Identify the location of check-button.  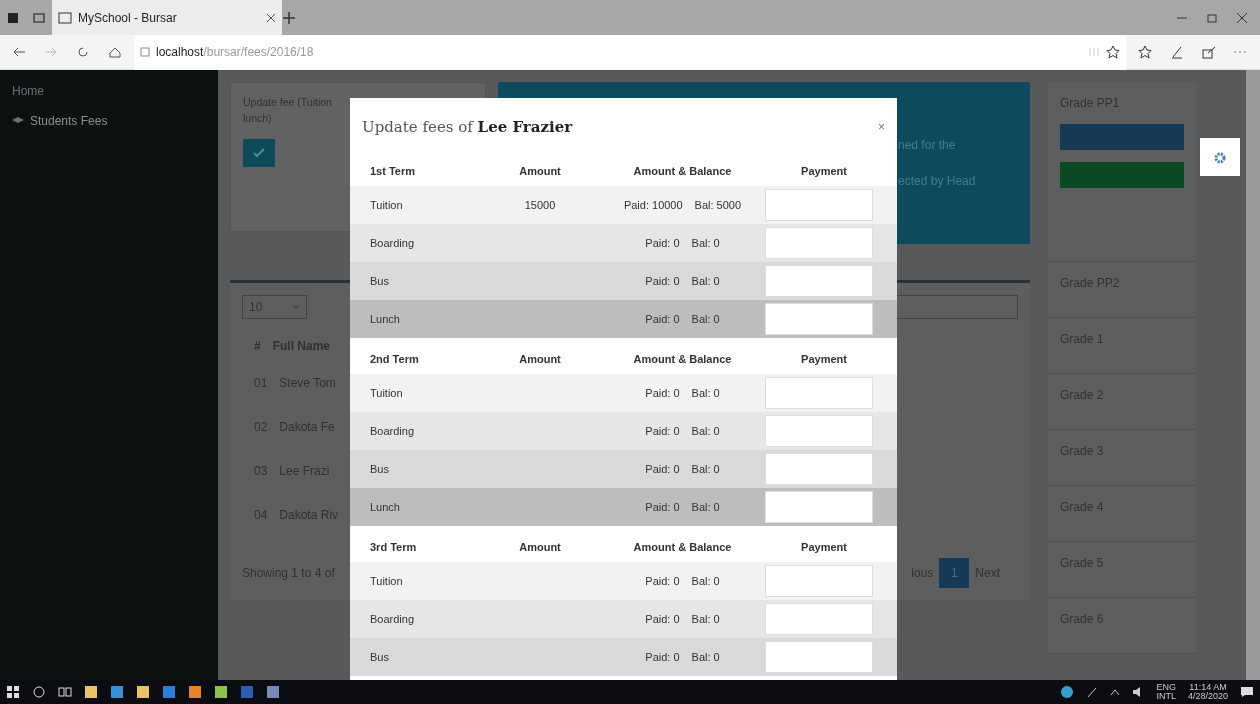
(259, 152).